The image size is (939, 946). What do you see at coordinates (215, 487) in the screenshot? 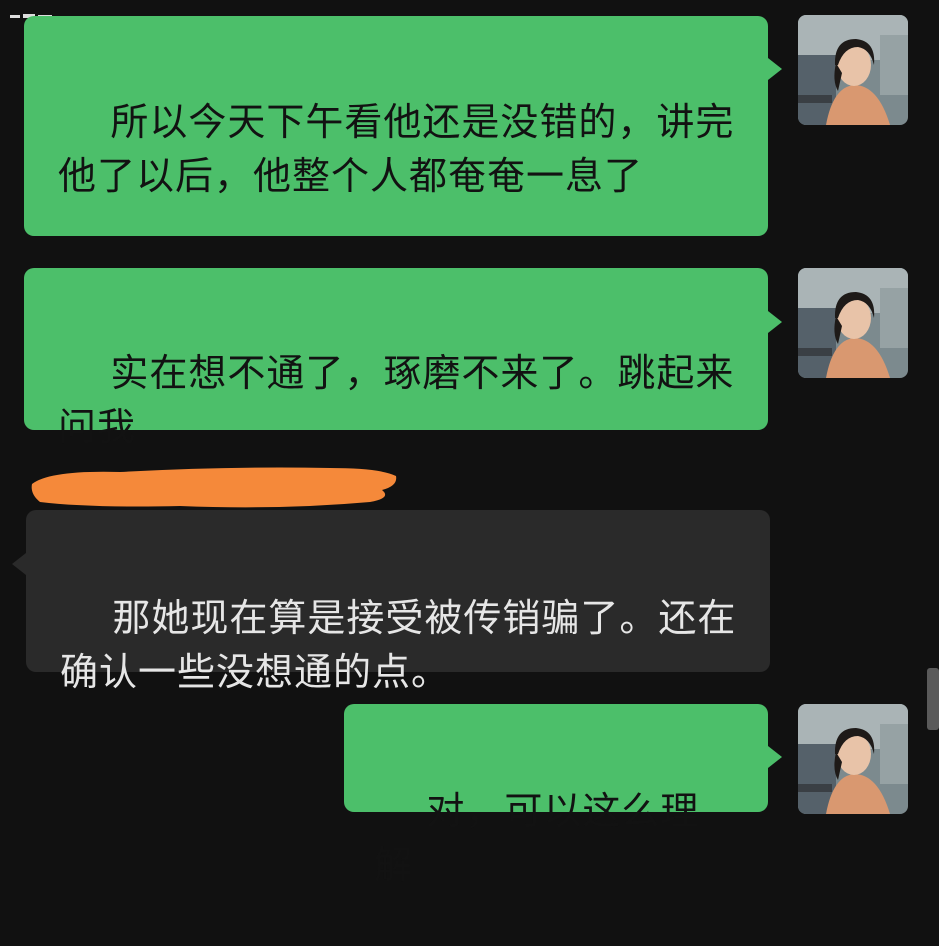
I see `redacted-sender-name` at bounding box center [215, 487].